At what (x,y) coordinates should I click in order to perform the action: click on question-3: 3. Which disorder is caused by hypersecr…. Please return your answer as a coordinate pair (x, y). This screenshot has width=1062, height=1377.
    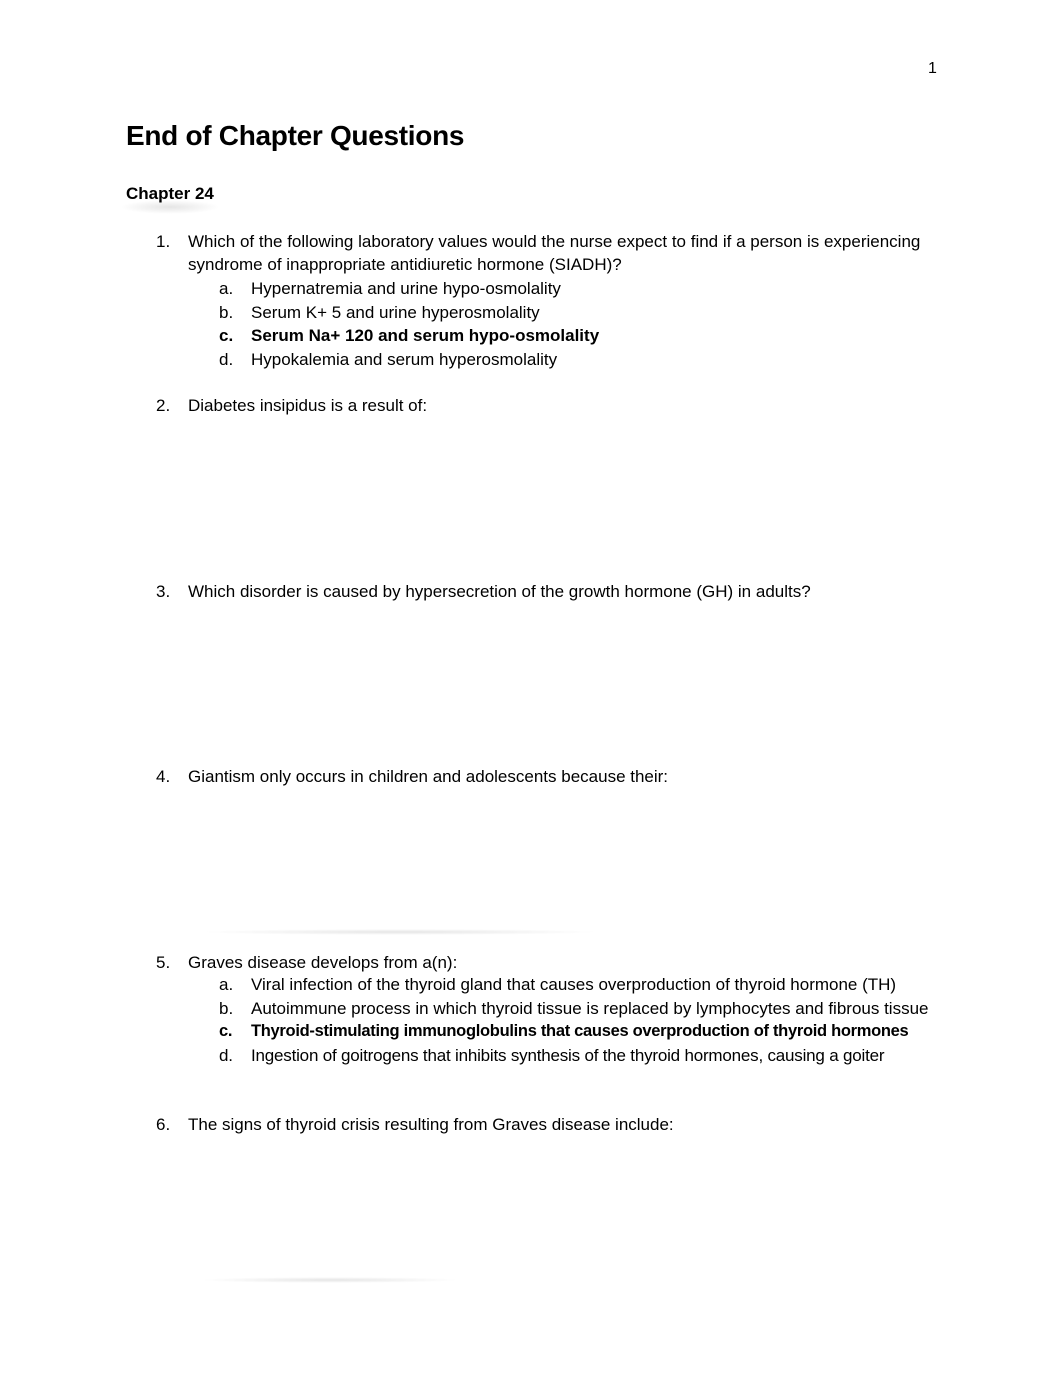
    Looking at the image, I should click on (551, 591).